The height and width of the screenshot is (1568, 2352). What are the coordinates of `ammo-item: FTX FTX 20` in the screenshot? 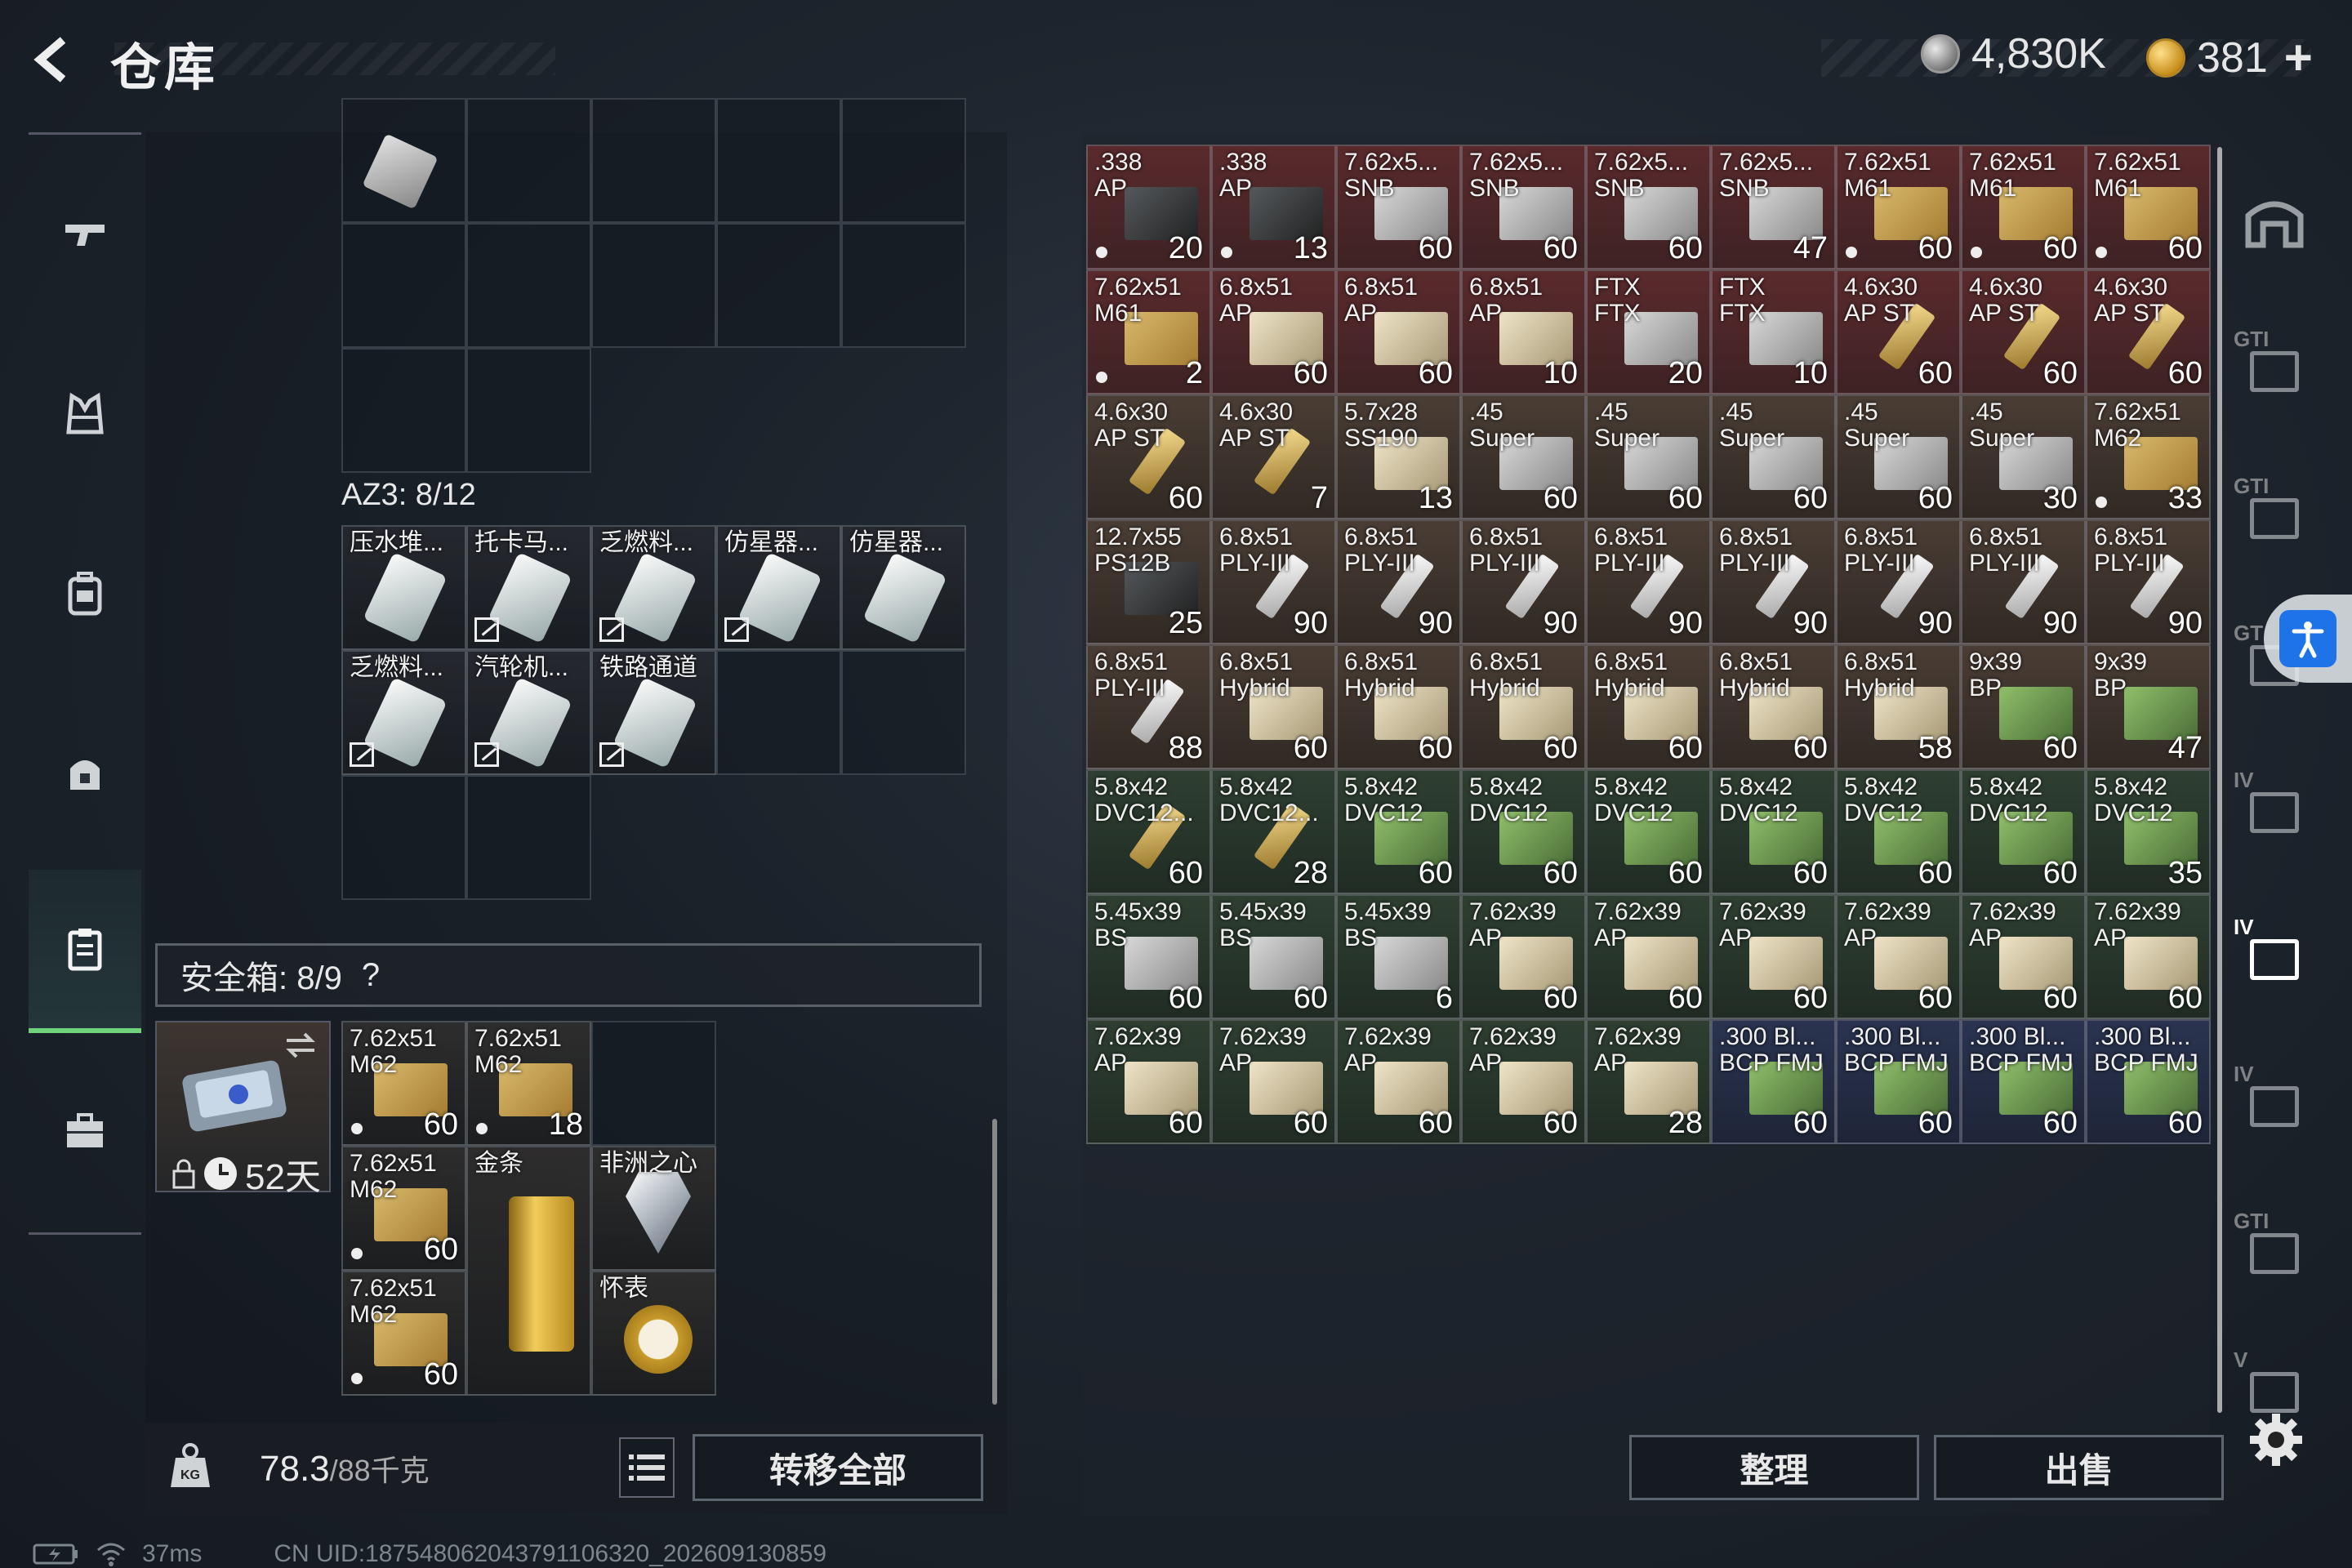 It's located at (1648, 332).